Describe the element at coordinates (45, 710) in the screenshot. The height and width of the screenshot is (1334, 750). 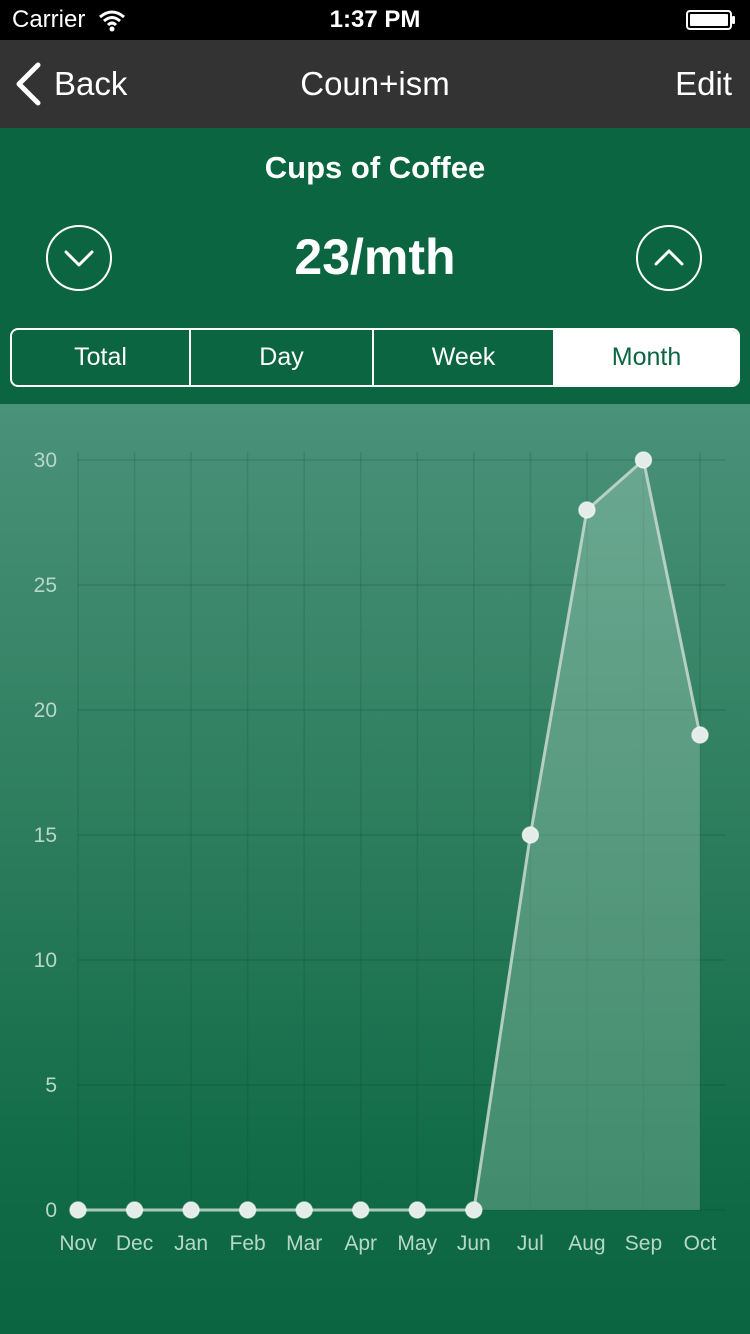
I see `y-tick-label: 20` at that location.